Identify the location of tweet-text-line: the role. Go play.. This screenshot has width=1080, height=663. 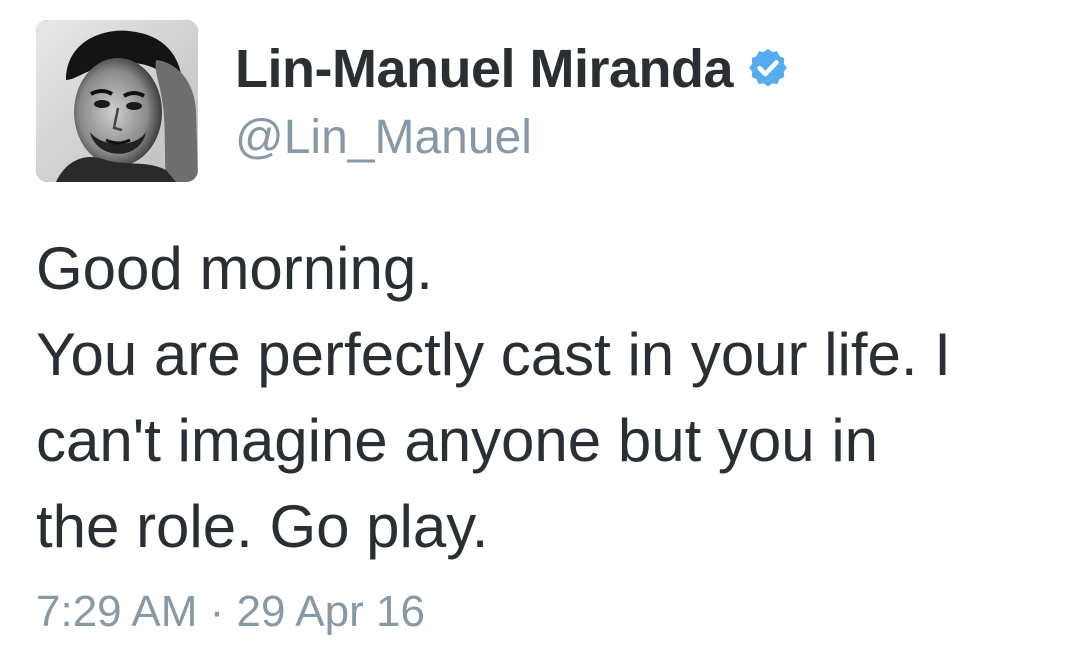
(262, 526).